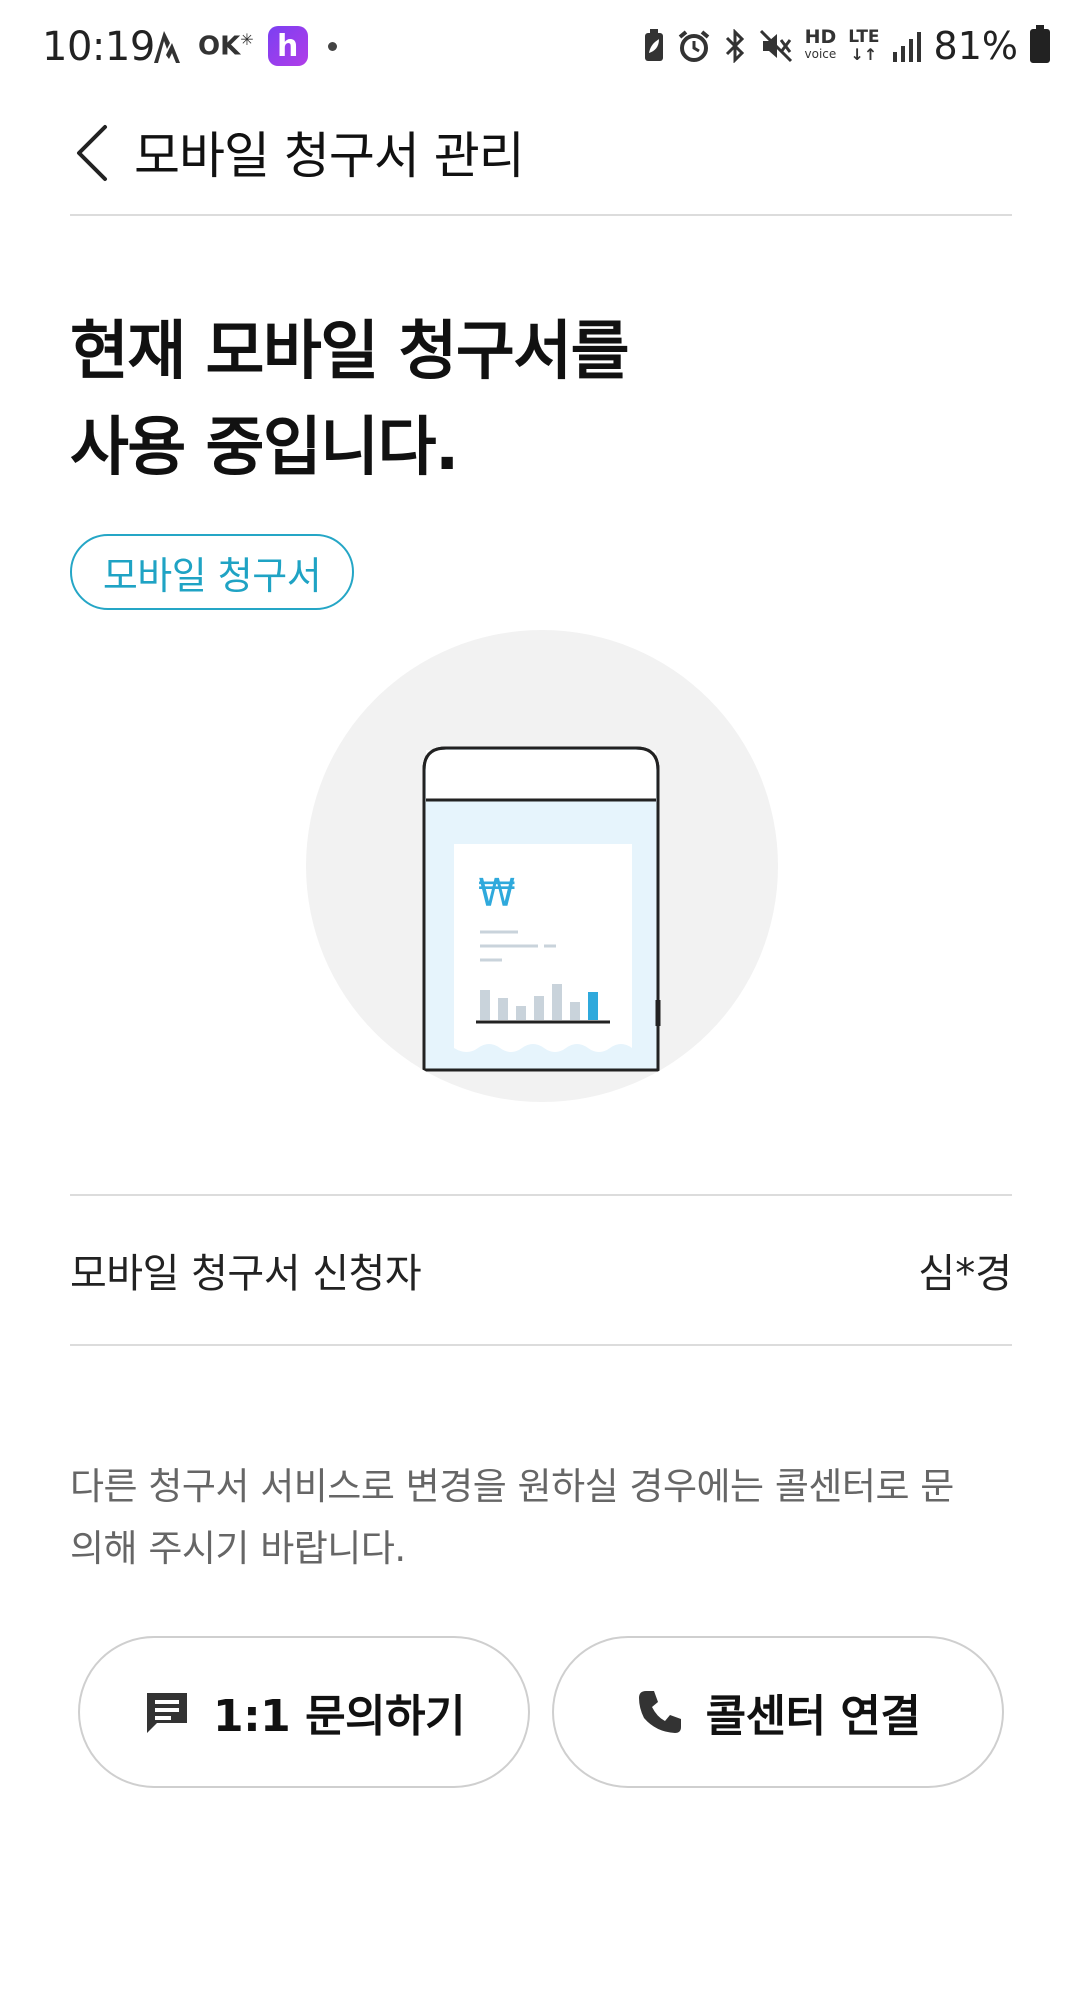 Image resolution: width=1076 pixels, height=2015 pixels. Describe the element at coordinates (332, 46) in the screenshot. I see `notification-dot-icon` at that location.